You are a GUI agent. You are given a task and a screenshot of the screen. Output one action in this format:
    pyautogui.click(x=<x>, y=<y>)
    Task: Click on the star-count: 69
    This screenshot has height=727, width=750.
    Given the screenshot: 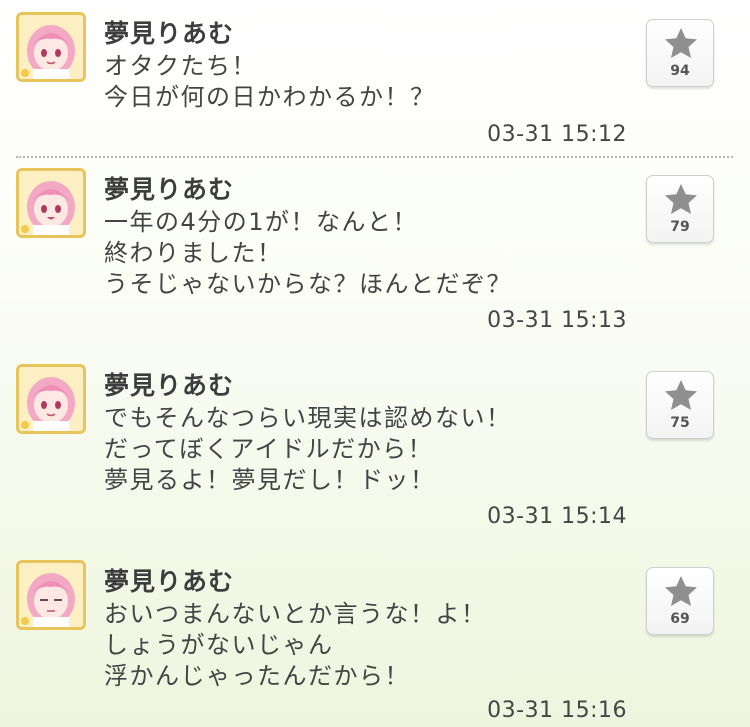 What is the action you would take?
    pyautogui.click(x=680, y=619)
    